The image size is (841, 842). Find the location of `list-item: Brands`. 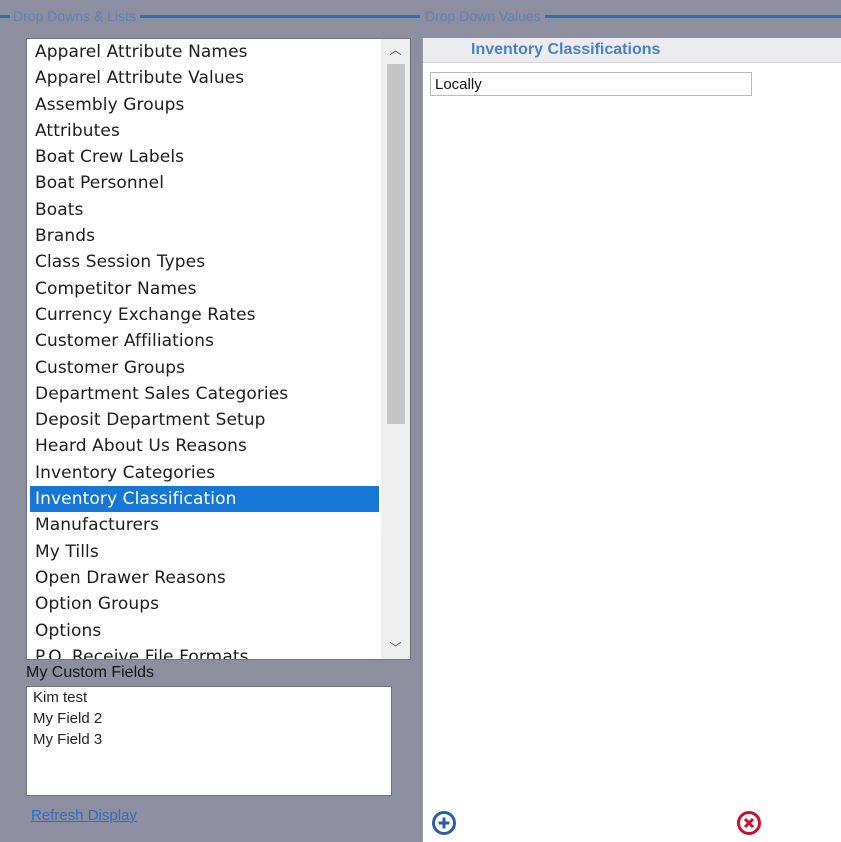

list-item: Brands is located at coordinates (203, 236).